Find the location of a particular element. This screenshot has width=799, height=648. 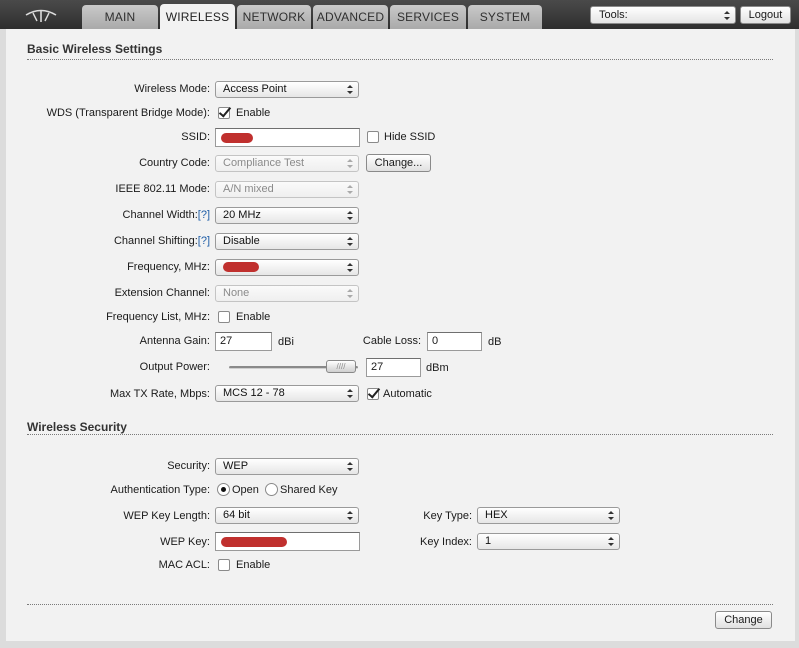

bottom-strip is located at coordinates (399, 644).